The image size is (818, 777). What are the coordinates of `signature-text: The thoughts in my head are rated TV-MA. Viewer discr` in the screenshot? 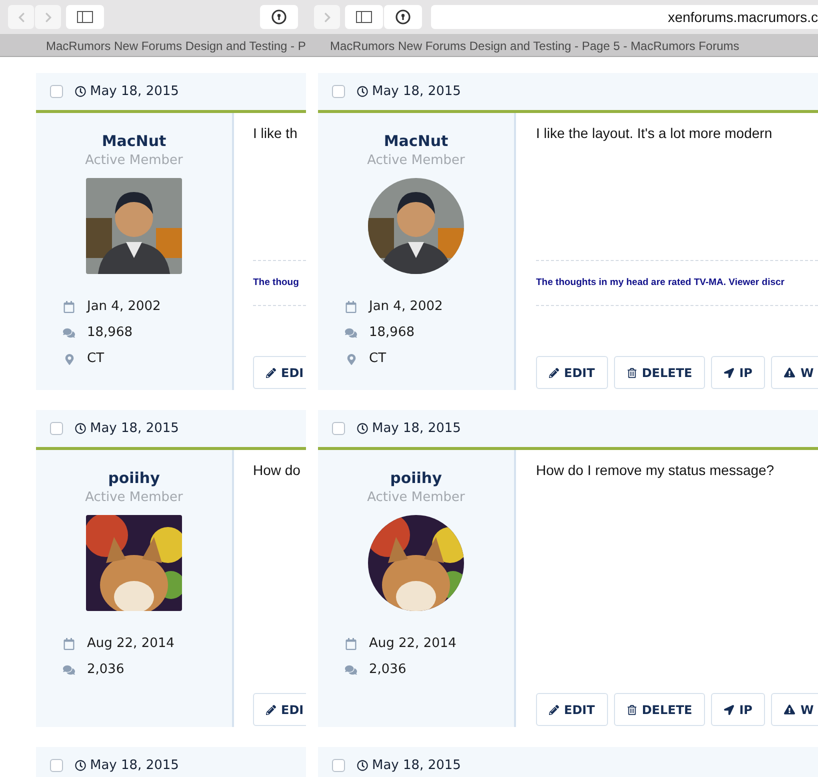 It's located at (661, 283).